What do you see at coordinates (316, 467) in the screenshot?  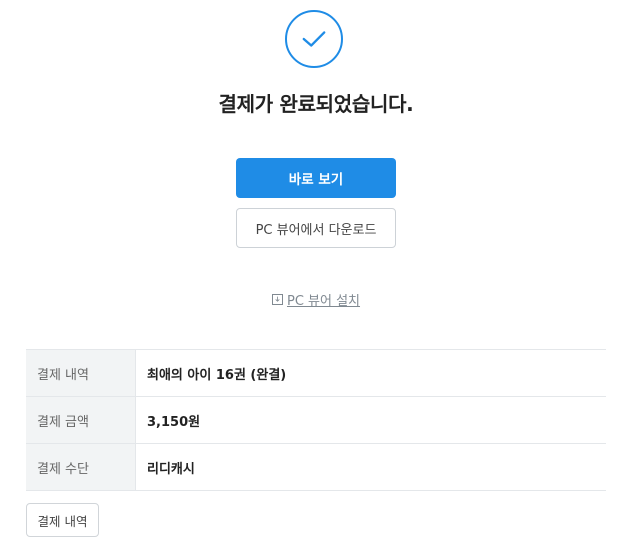 I see `table-row: 결제 수단 리디캐시` at bounding box center [316, 467].